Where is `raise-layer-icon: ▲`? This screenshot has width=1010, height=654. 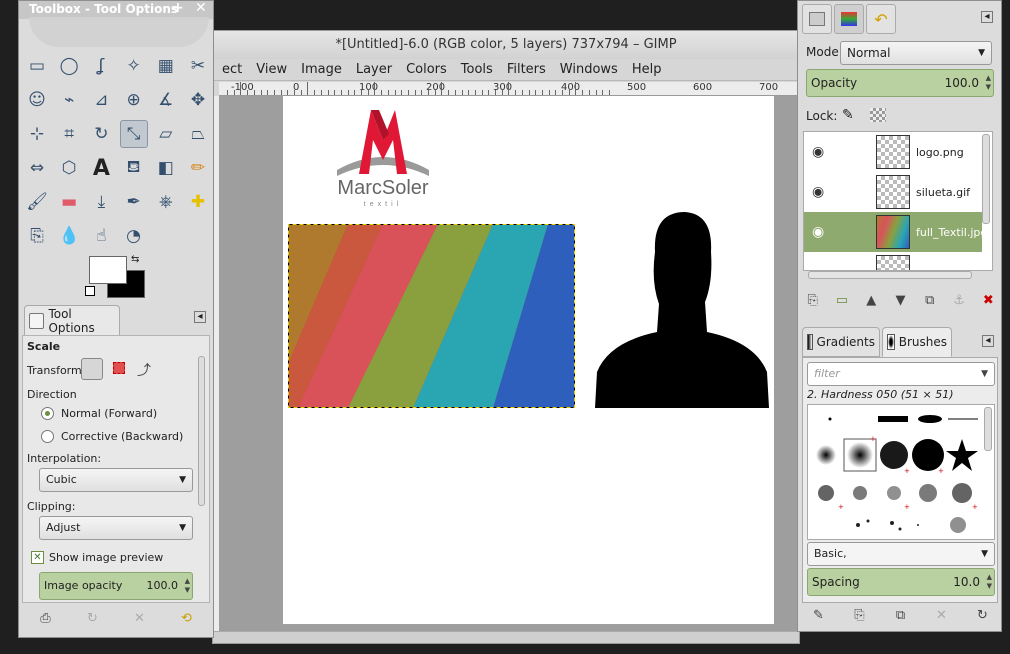 raise-layer-icon: ▲ is located at coordinates (871, 300).